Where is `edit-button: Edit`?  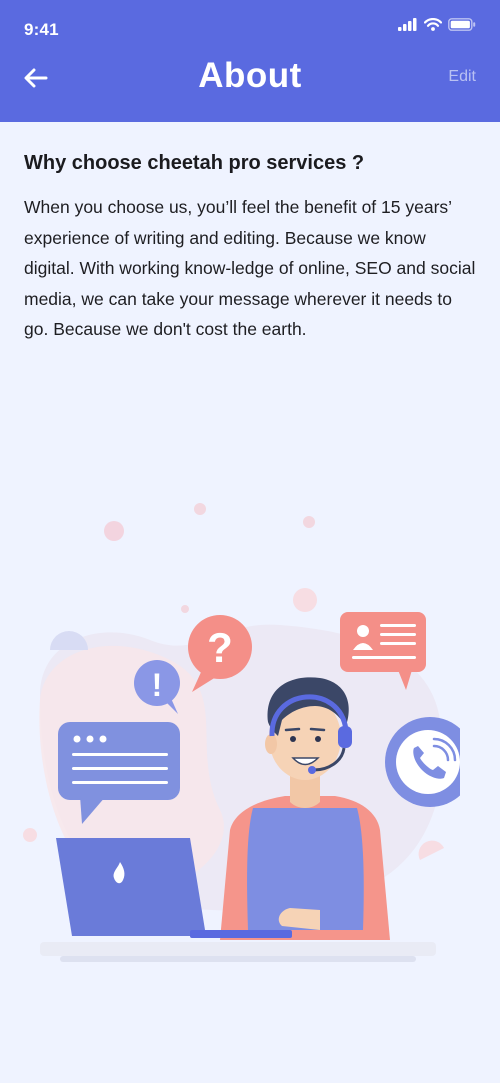
edit-button: Edit is located at coordinates (462, 77).